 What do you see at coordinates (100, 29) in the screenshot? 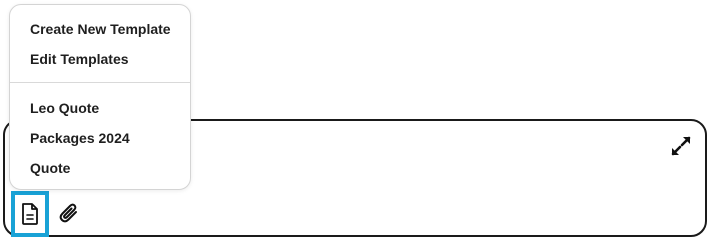
I see `menu-item-create-new-template: Create New Template` at bounding box center [100, 29].